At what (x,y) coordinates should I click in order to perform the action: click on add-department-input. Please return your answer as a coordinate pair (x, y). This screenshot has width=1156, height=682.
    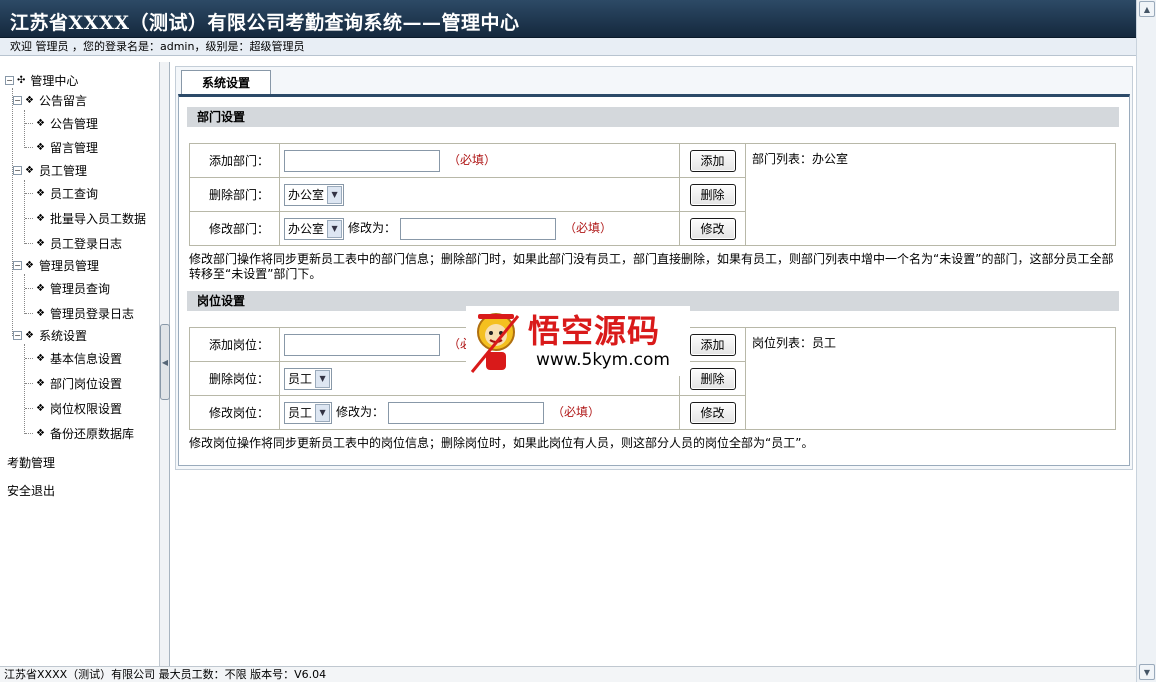
    Looking at the image, I should click on (362, 160).